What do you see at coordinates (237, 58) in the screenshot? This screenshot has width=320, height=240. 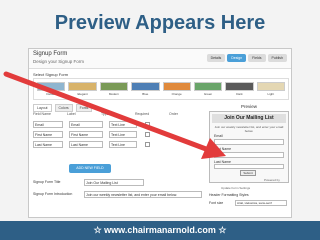 I see `step-design: Design` at bounding box center [237, 58].